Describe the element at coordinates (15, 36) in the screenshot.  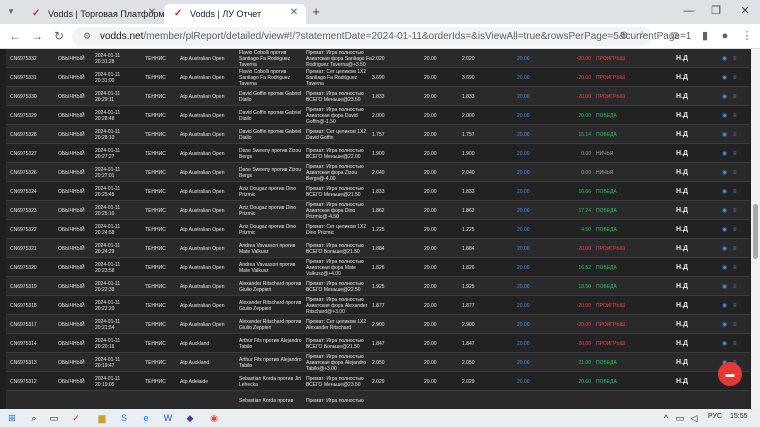
I see `back-arrow-icon: ←` at that location.